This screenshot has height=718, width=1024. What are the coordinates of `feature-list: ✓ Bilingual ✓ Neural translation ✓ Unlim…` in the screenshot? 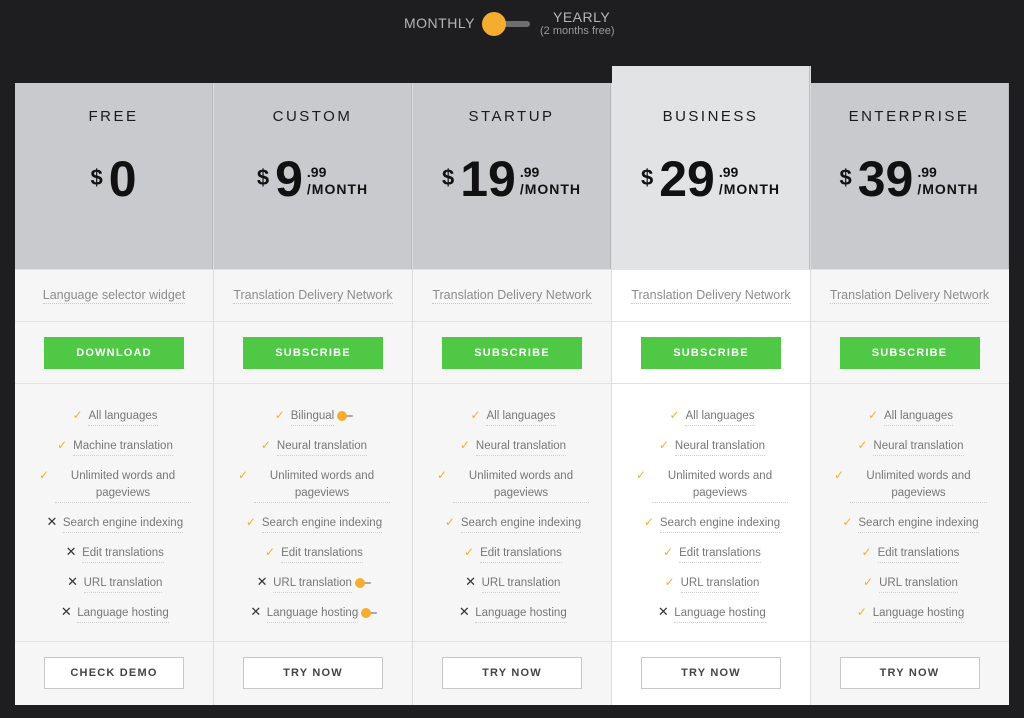 It's located at (313, 513).